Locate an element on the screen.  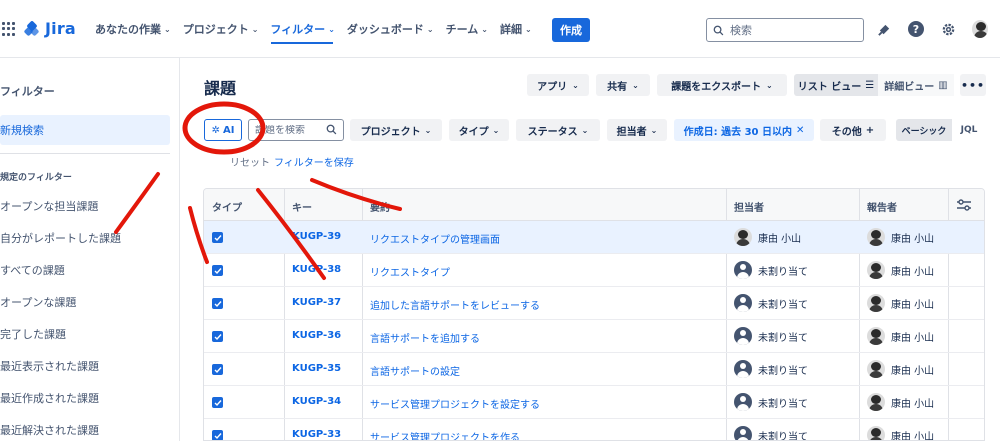
issue-key-link: KUGP-36 is located at coordinates (316, 335).